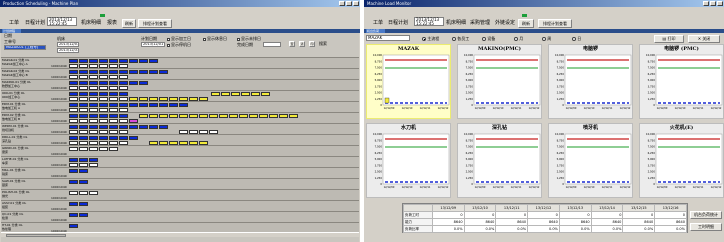  What do you see at coordinates (378, 23) in the screenshot?
I see `toolbar-button-workorder: 工单` at bounding box center [378, 23].